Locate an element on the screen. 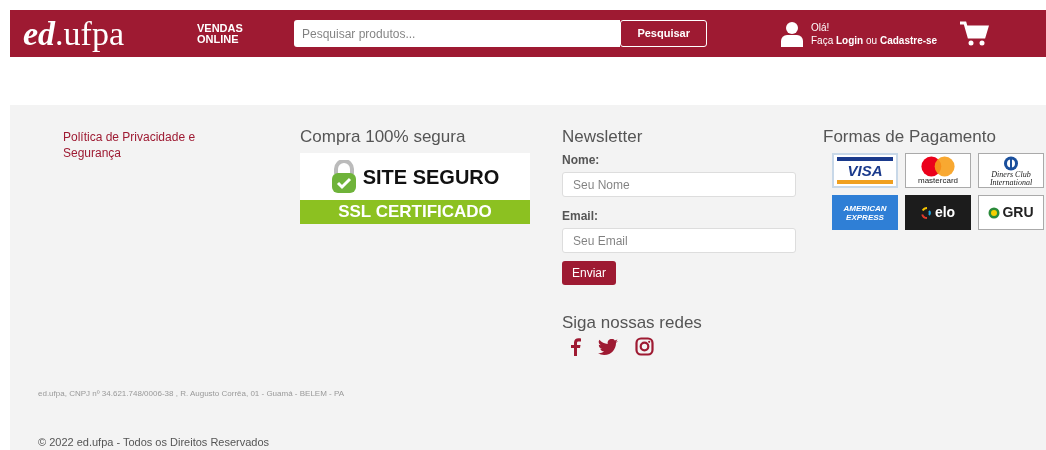 This screenshot has height=450, width=1046. greeting-text: Olá! is located at coordinates (821, 27).